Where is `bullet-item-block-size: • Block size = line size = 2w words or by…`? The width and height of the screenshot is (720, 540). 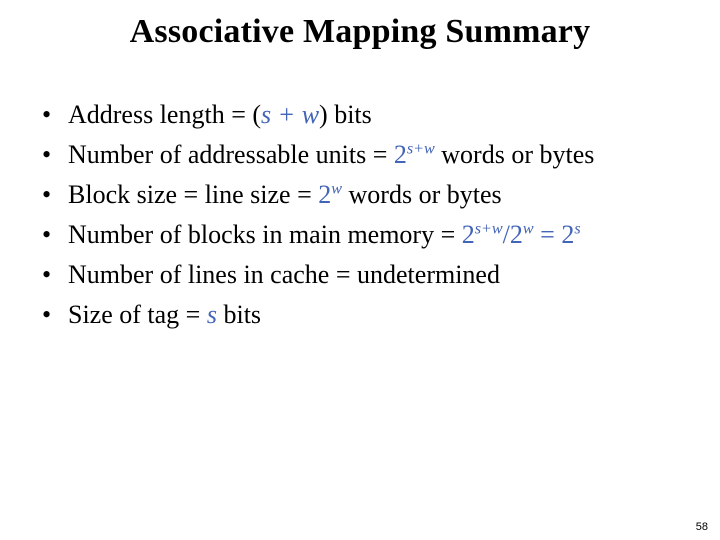
bullet-item-block-size: • Block size = line size = 2w words or by… is located at coordinates (372, 195).